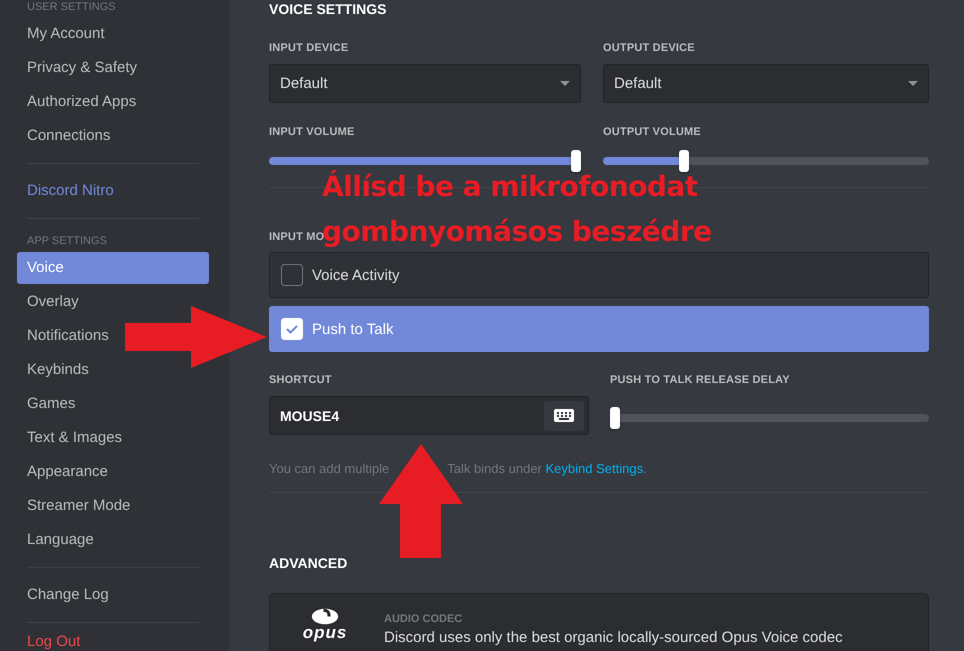 The image size is (964, 651). What do you see at coordinates (68, 595) in the screenshot?
I see `sidebar-item: Change Log` at bounding box center [68, 595].